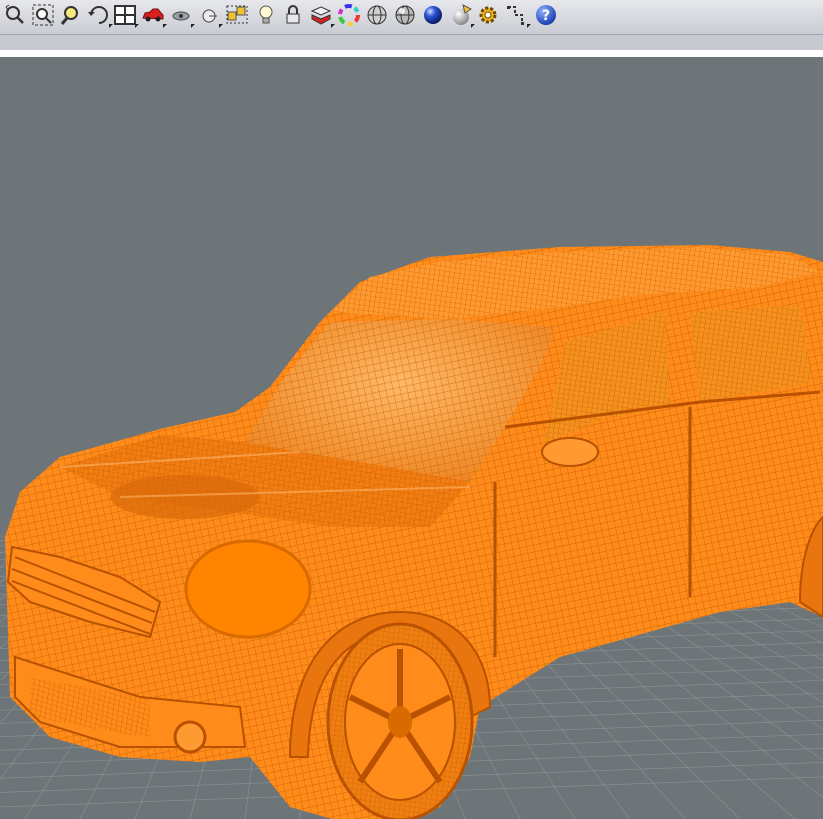  Describe the element at coordinates (518, 15) in the screenshot. I see `transform-icon` at that location.